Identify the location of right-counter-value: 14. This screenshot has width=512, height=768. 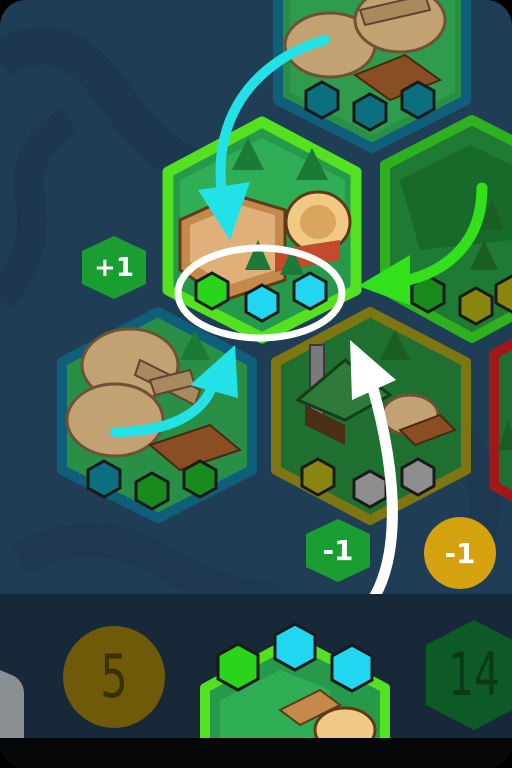
(474, 675).